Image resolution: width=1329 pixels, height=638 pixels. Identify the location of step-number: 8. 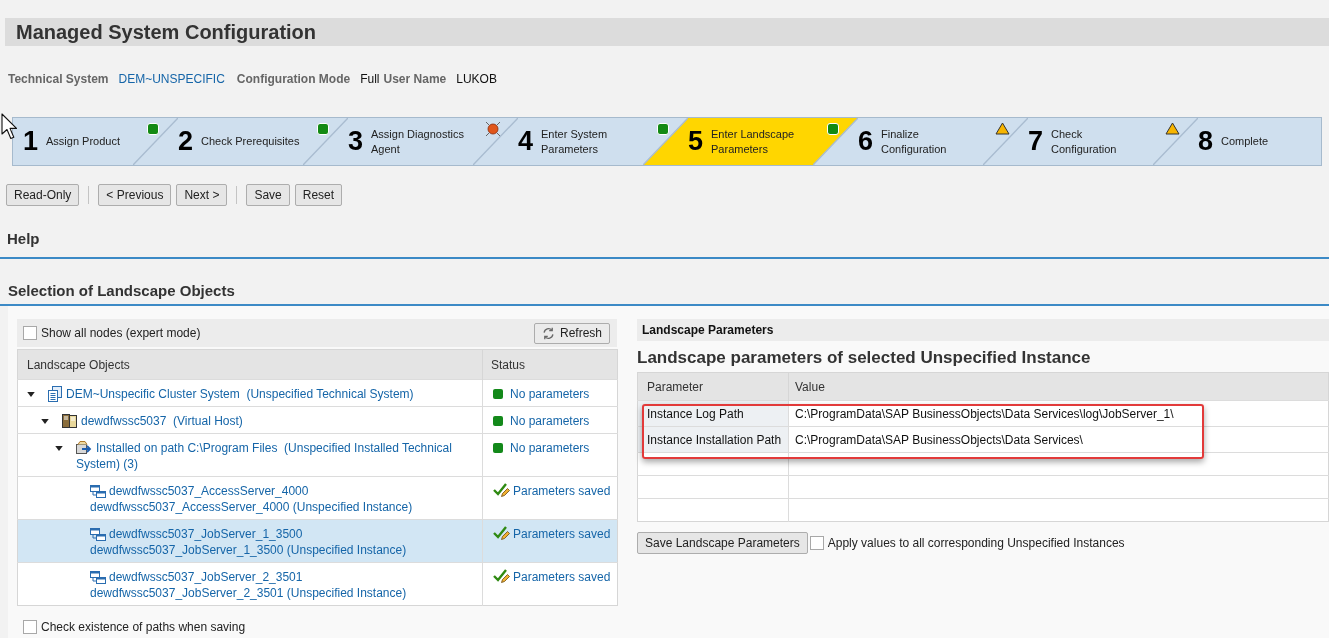
(1206, 141).